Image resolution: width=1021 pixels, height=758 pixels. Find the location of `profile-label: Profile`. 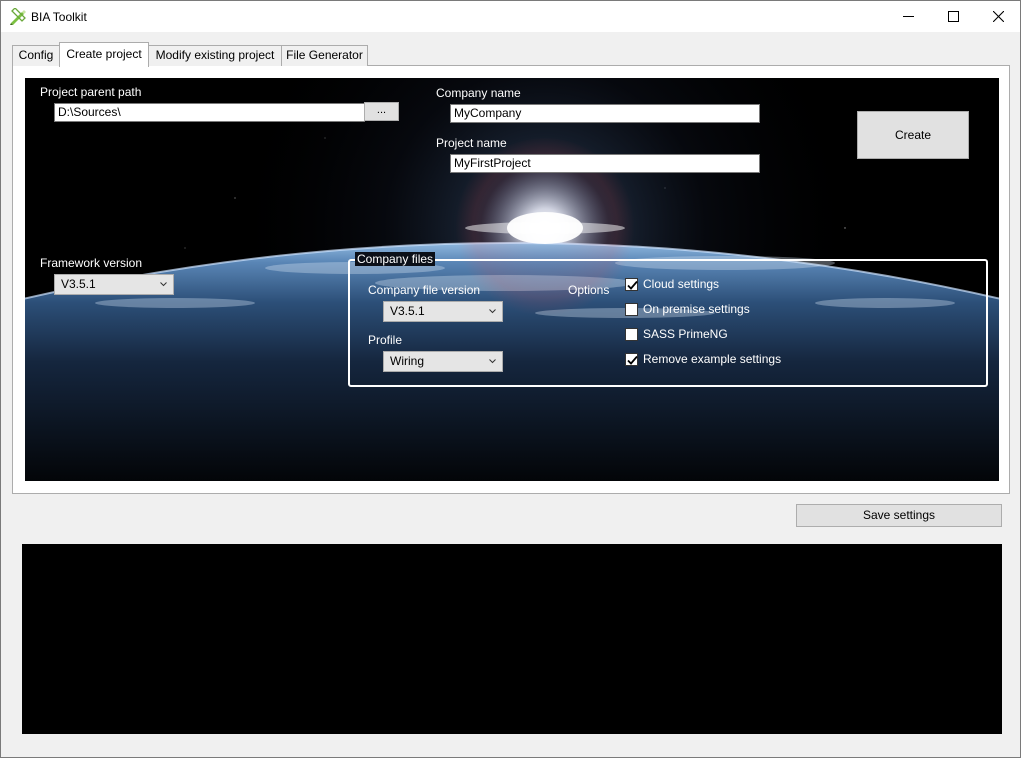

profile-label: Profile is located at coordinates (385, 340).